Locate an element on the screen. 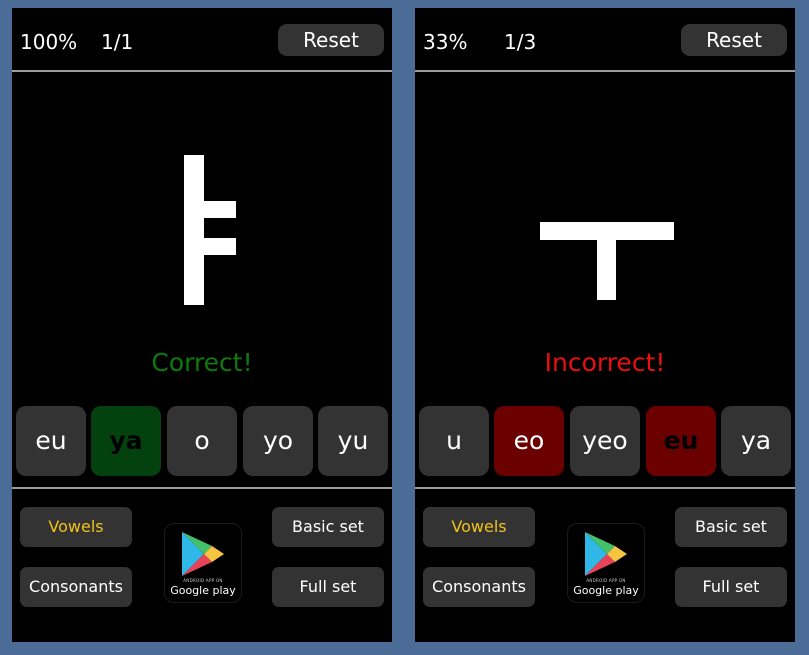  answer-choices: u eo yeo eu ya is located at coordinates (606, 441).